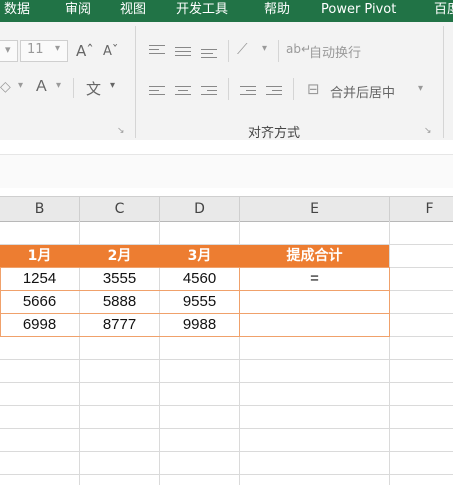 This screenshot has width=453, height=485. I want to click on column-header-d: D, so click(200, 209).